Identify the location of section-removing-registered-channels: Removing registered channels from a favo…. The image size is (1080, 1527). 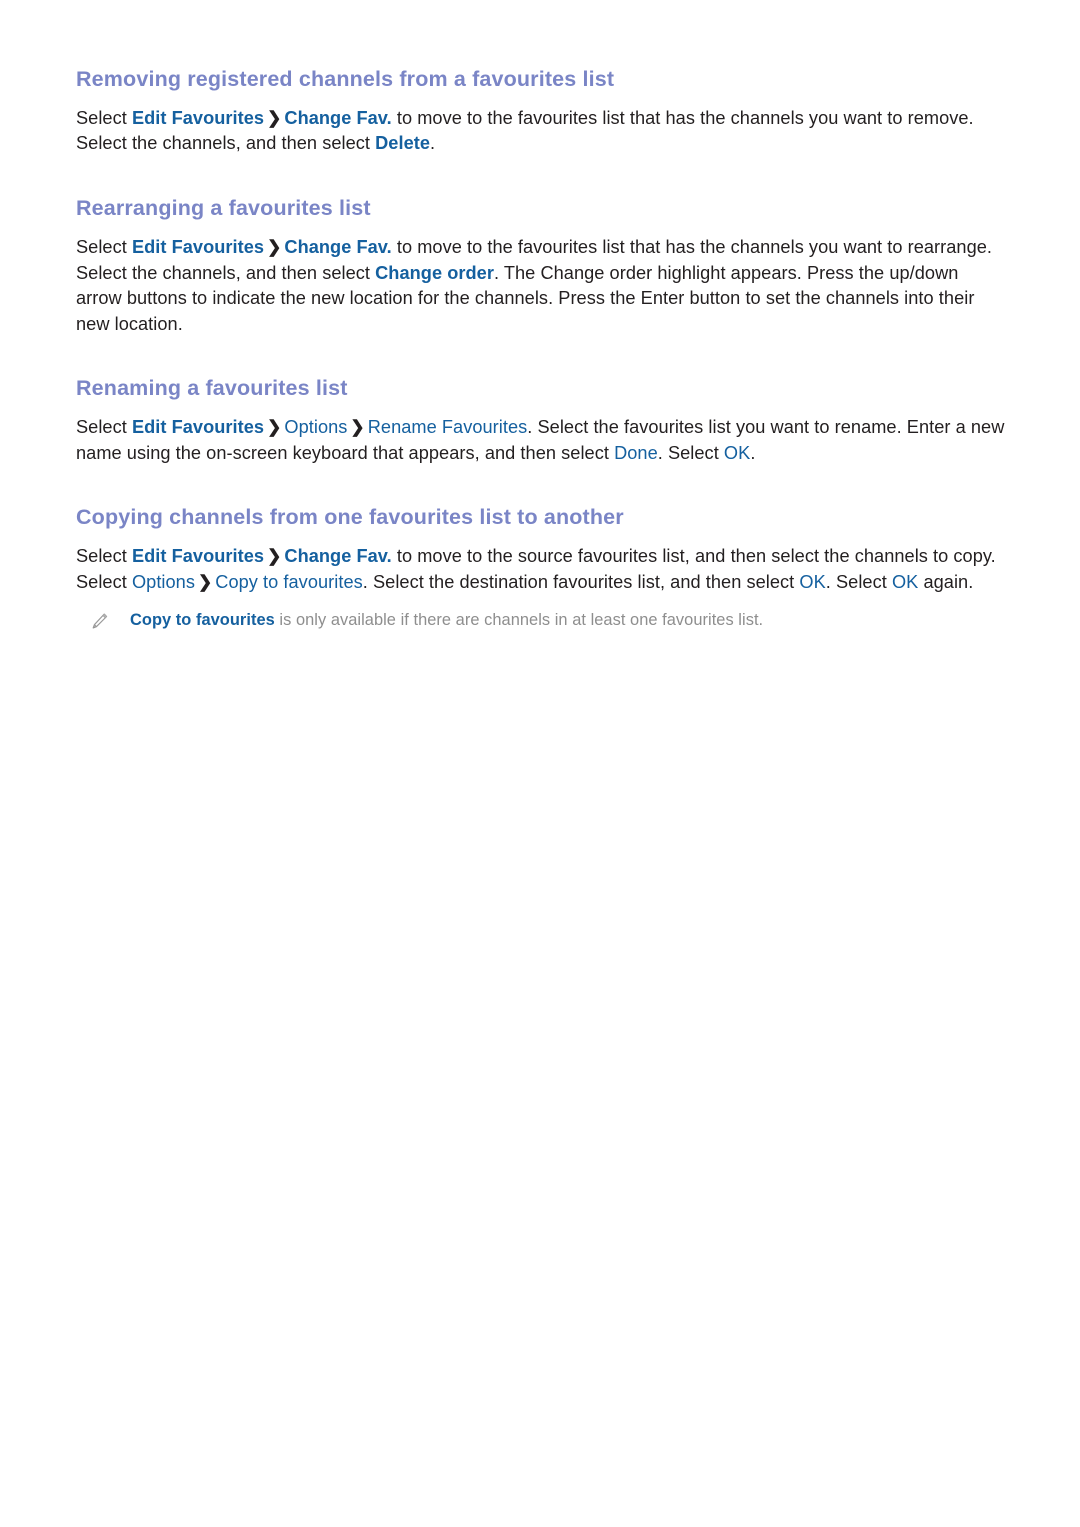
(541, 111).